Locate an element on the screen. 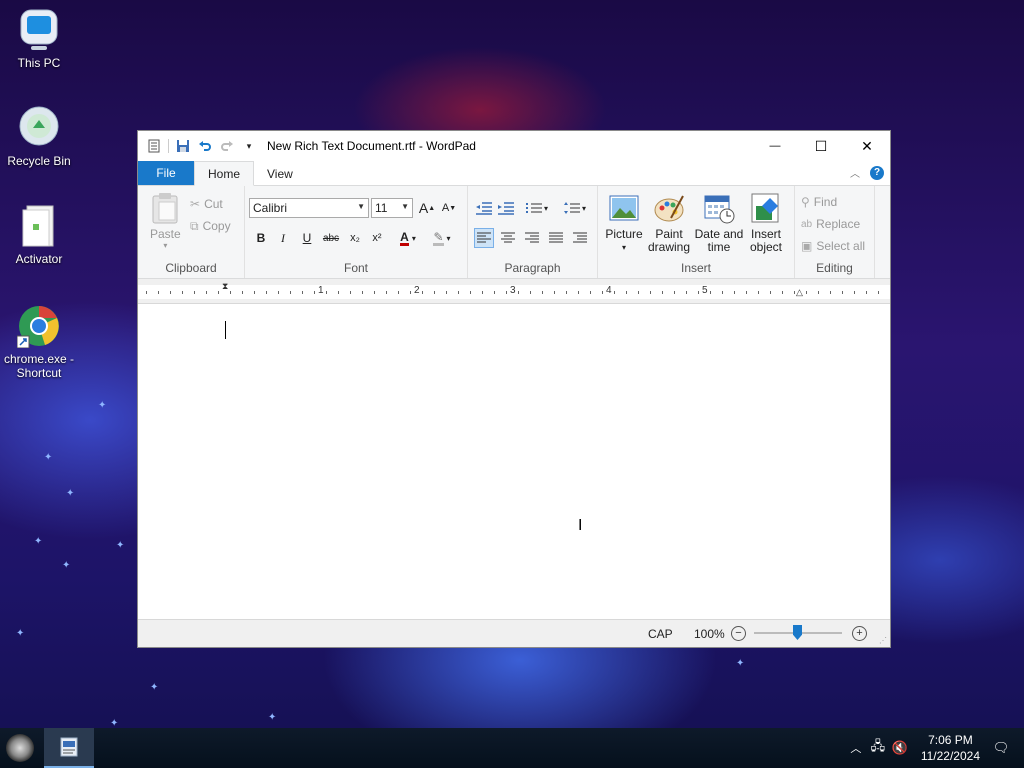  font-size-select: 11 ▼ is located at coordinates (392, 208).